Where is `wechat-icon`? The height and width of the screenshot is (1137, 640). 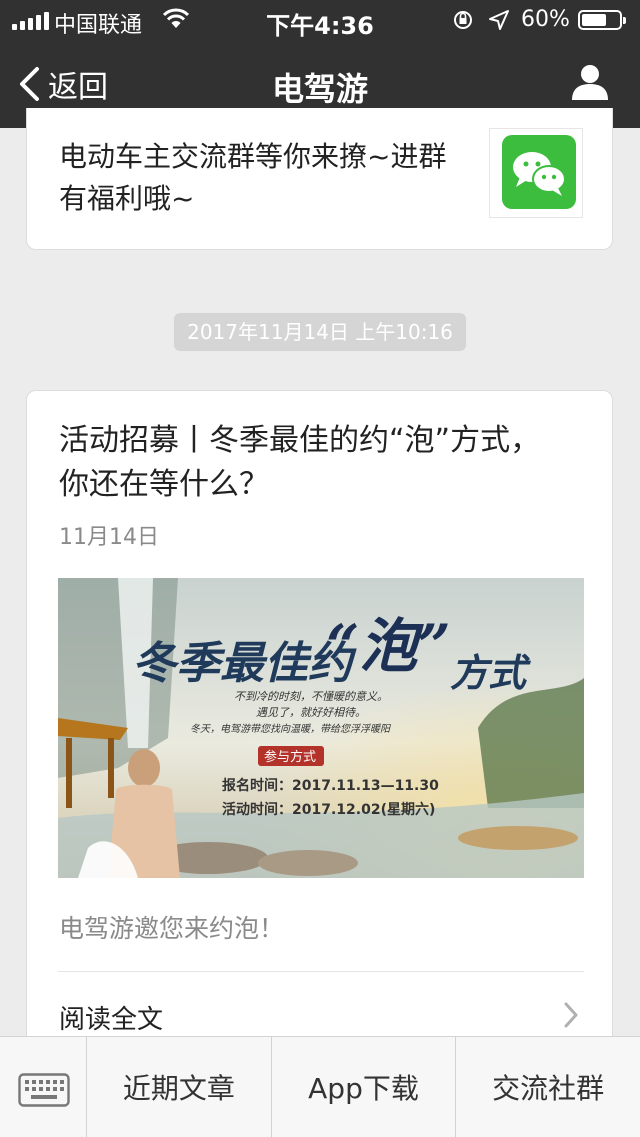
wechat-icon is located at coordinates (539, 172).